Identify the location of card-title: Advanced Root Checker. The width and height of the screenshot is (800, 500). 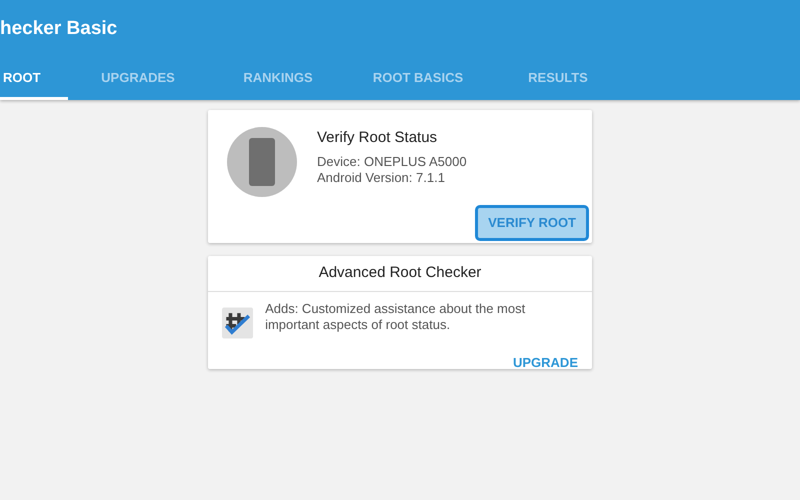
(400, 272).